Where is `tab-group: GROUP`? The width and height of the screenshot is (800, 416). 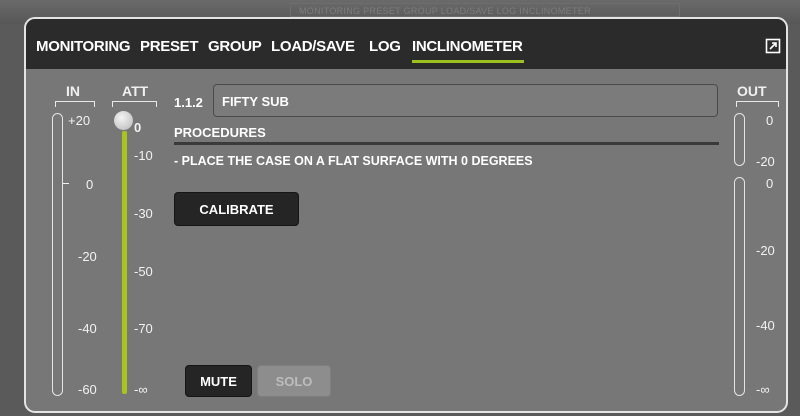
tab-group: GROUP is located at coordinates (235, 46).